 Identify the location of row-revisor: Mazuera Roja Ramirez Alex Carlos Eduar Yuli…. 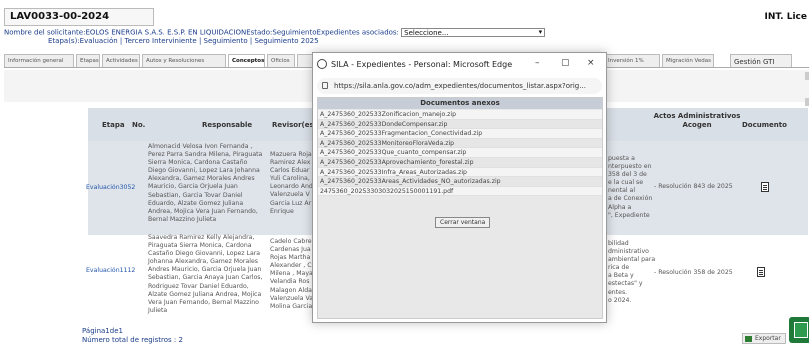
(291, 183).